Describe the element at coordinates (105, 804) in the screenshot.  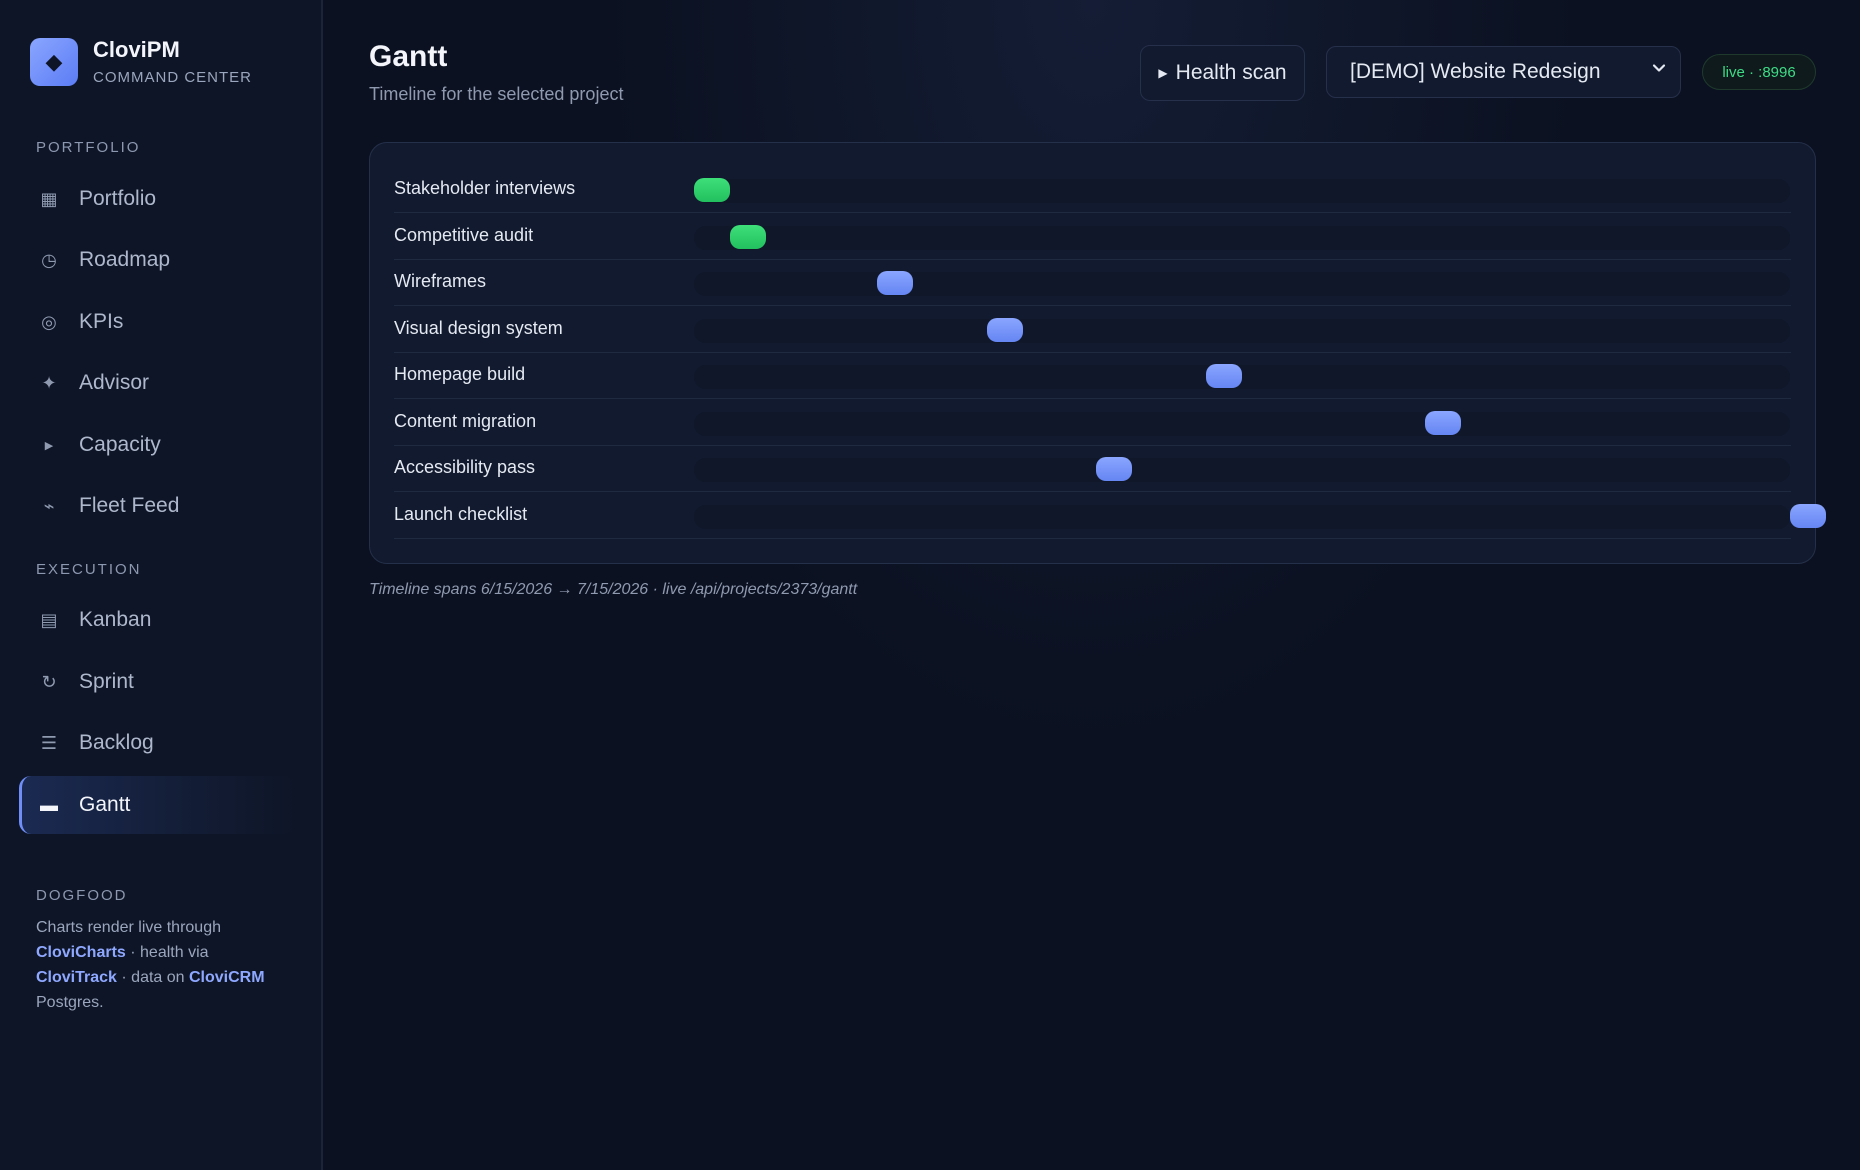
I see `sidebar-item-label: Gantt` at that location.